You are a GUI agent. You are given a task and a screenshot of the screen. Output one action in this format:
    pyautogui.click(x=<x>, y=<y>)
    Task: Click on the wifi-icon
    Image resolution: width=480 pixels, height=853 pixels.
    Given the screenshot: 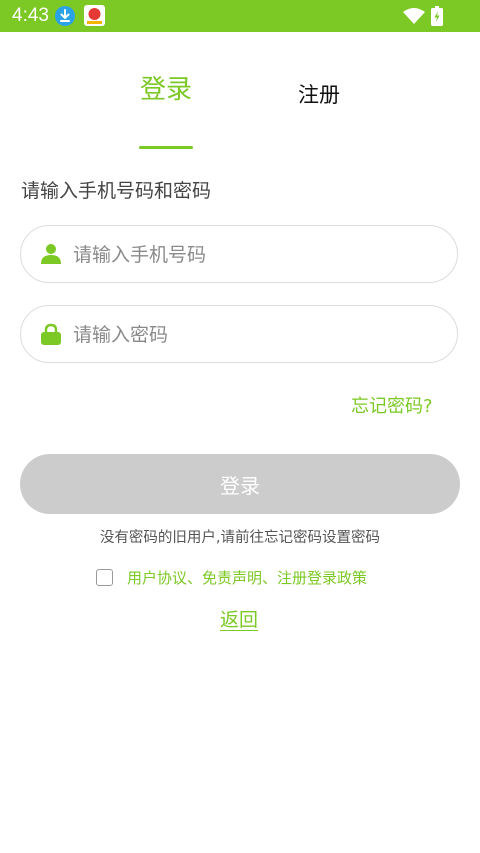 What is the action you would take?
    pyautogui.click(x=414, y=16)
    